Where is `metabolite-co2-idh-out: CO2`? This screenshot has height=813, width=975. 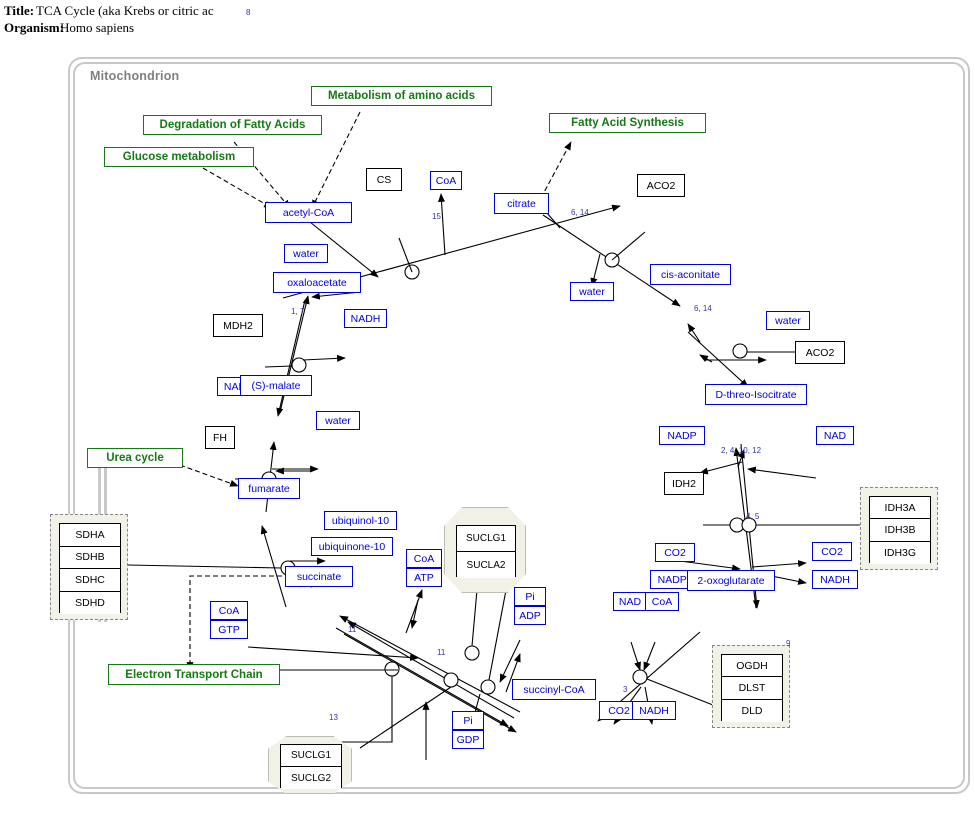 metabolite-co2-idh-out: CO2 is located at coordinates (832, 551).